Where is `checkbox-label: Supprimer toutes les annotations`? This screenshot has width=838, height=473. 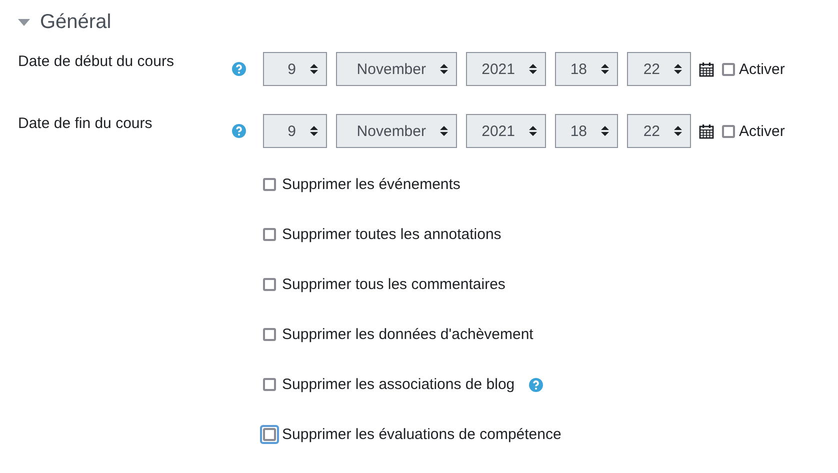
checkbox-label: Supprimer toutes les annotations is located at coordinates (392, 234).